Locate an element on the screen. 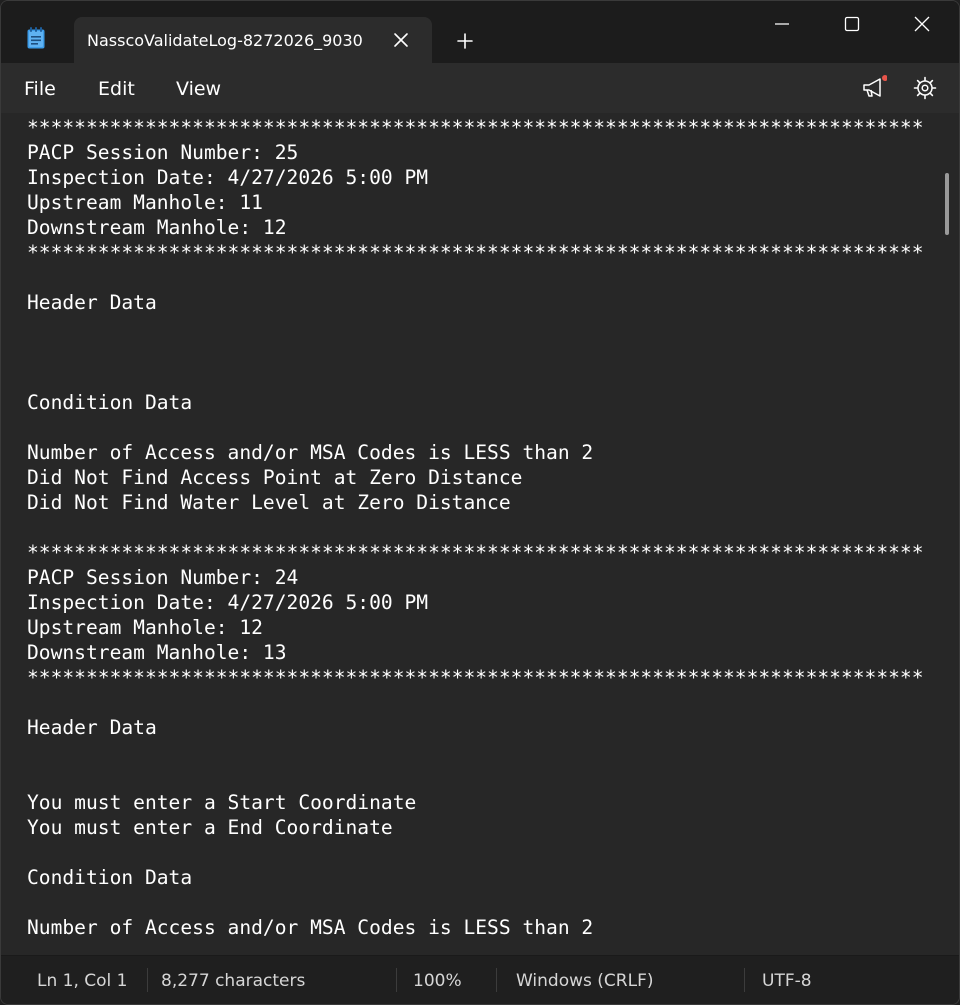  title-bar: NasscoValidateLog-8272026_9030 is located at coordinates (480, 32).